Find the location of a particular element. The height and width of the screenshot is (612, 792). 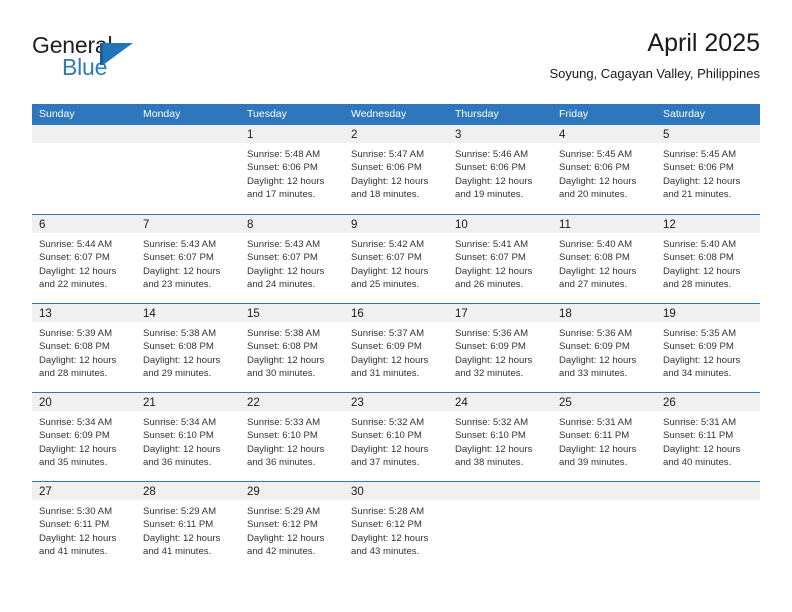

daylight-text-line2: and 25 minutes. is located at coordinates (385, 284).